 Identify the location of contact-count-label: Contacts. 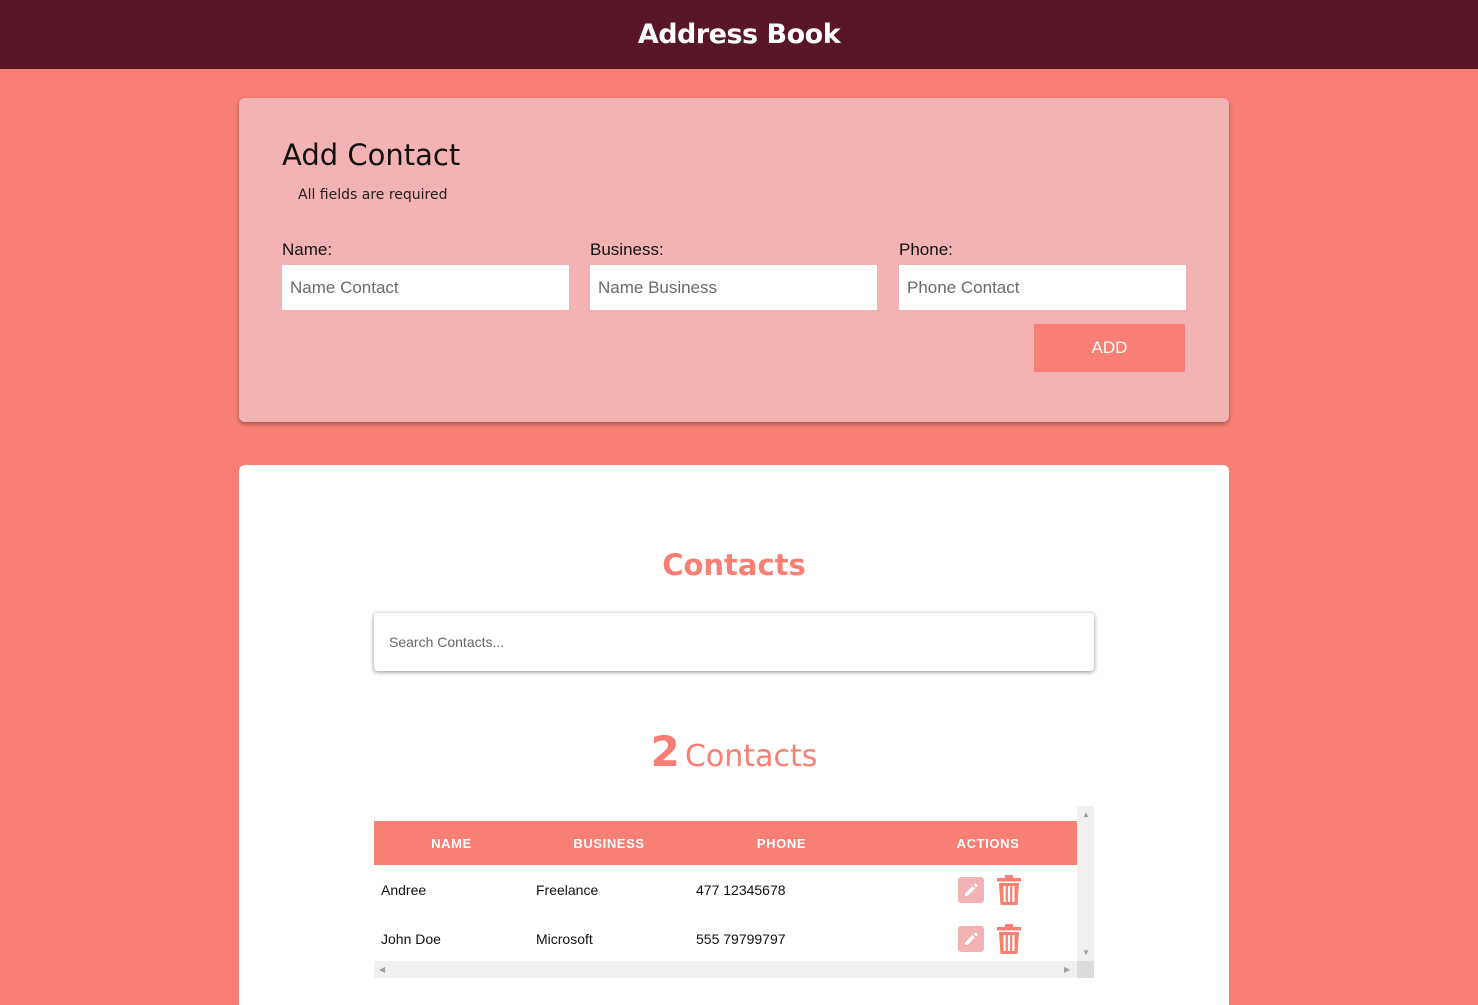
(751, 756).